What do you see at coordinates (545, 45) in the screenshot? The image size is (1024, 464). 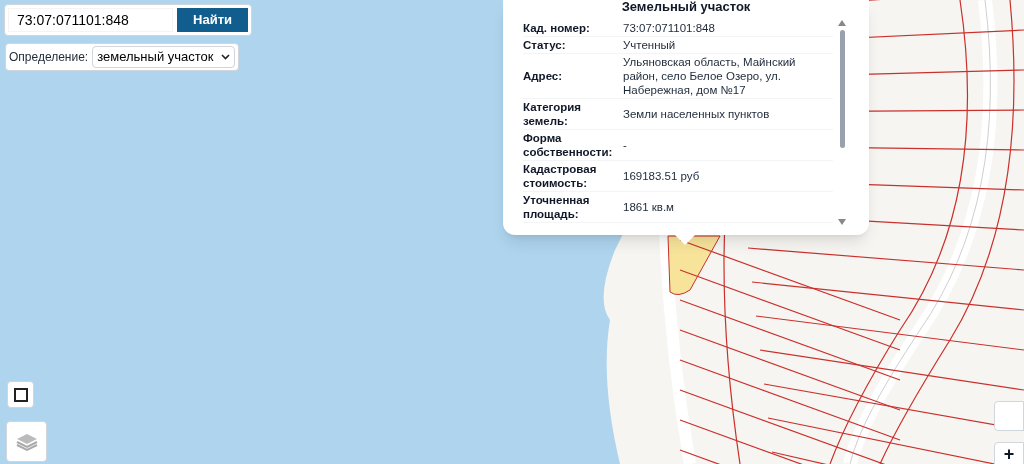 I see `field-label: Статус:` at bounding box center [545, 45].